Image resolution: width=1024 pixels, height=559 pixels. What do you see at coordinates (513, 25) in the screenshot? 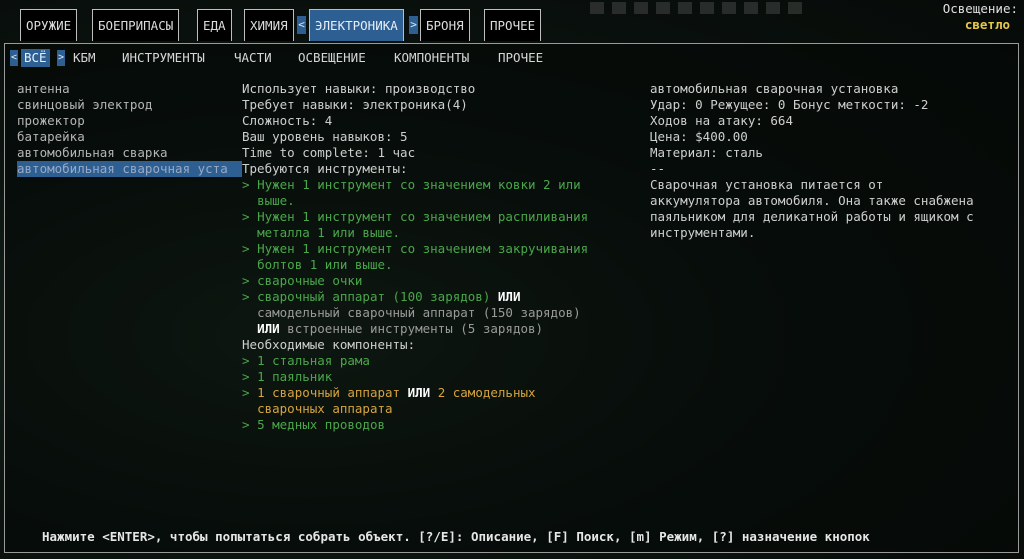
I see `tab-other: ПРОЧЕЕ` at bounding box center [513, 25].